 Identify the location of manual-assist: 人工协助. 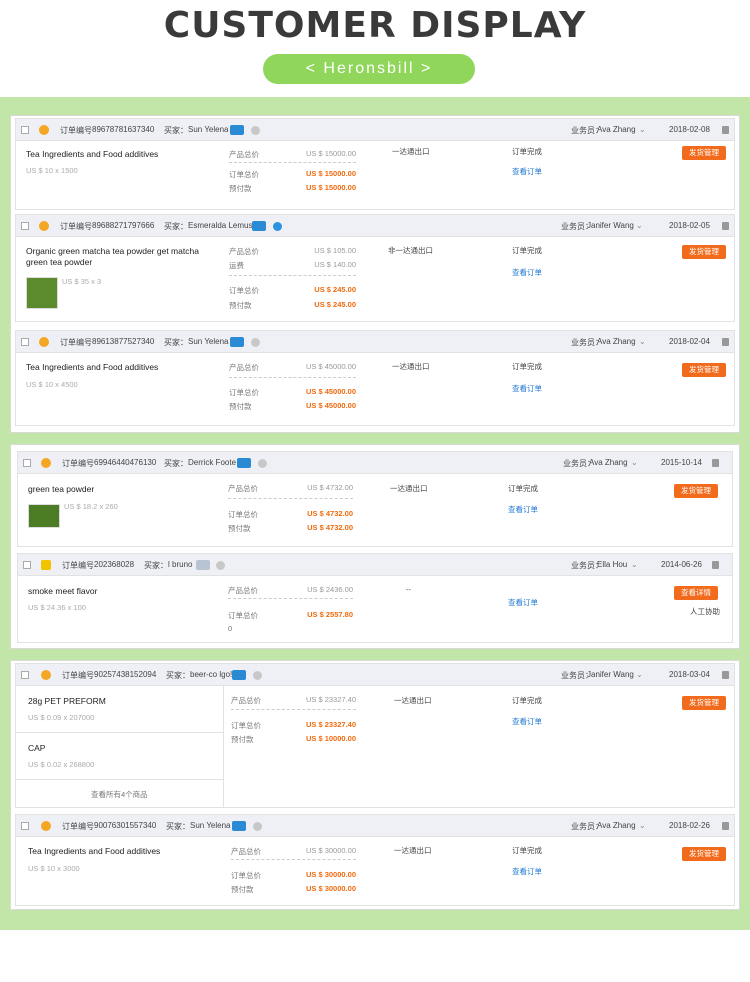
(705, 611).